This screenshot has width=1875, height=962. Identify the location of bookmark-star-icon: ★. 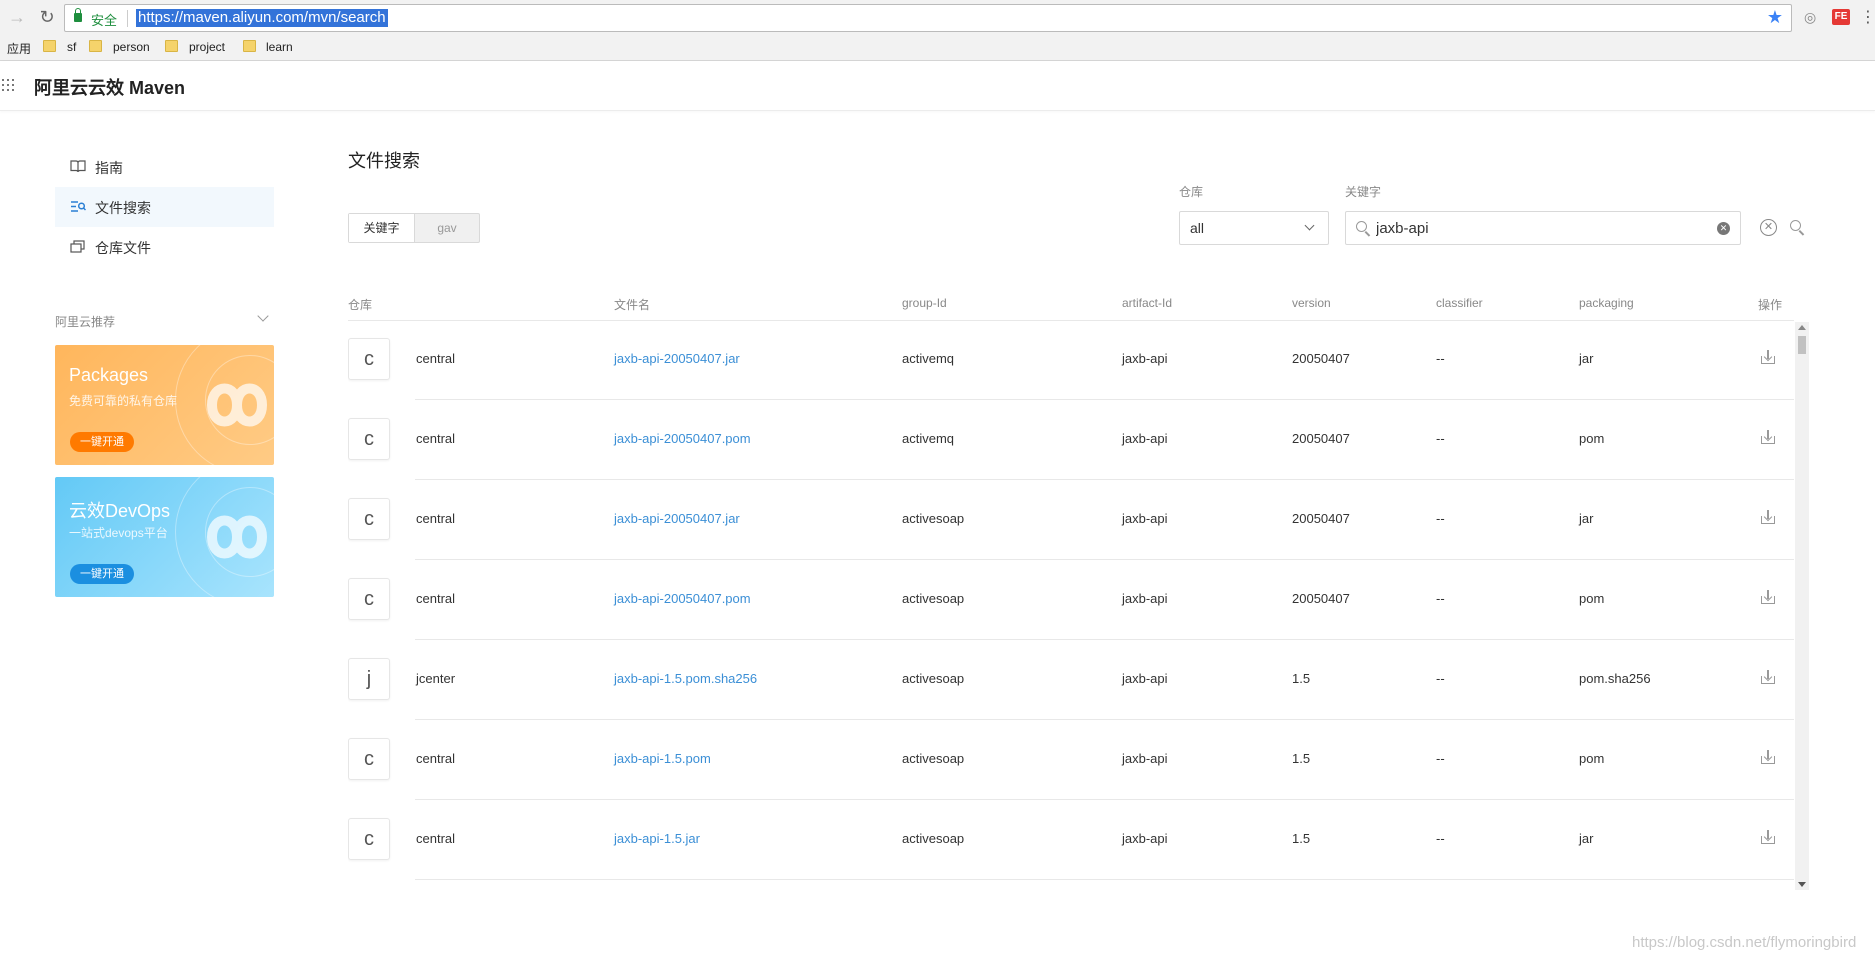
(1775, 17).